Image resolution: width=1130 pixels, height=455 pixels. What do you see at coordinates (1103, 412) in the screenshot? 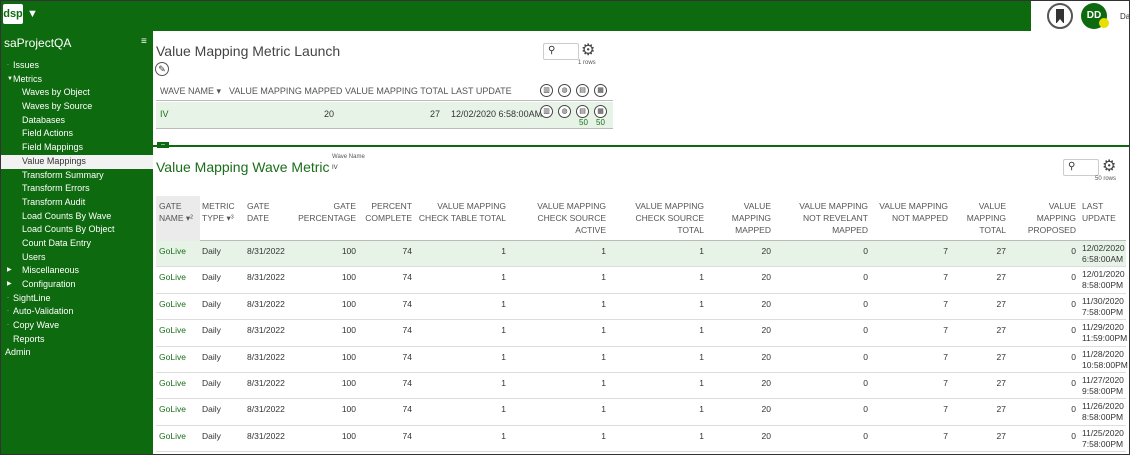
I see `last-update-cell: 11/26/2020 8:58:00PM` at bounding box center [1103, 412].